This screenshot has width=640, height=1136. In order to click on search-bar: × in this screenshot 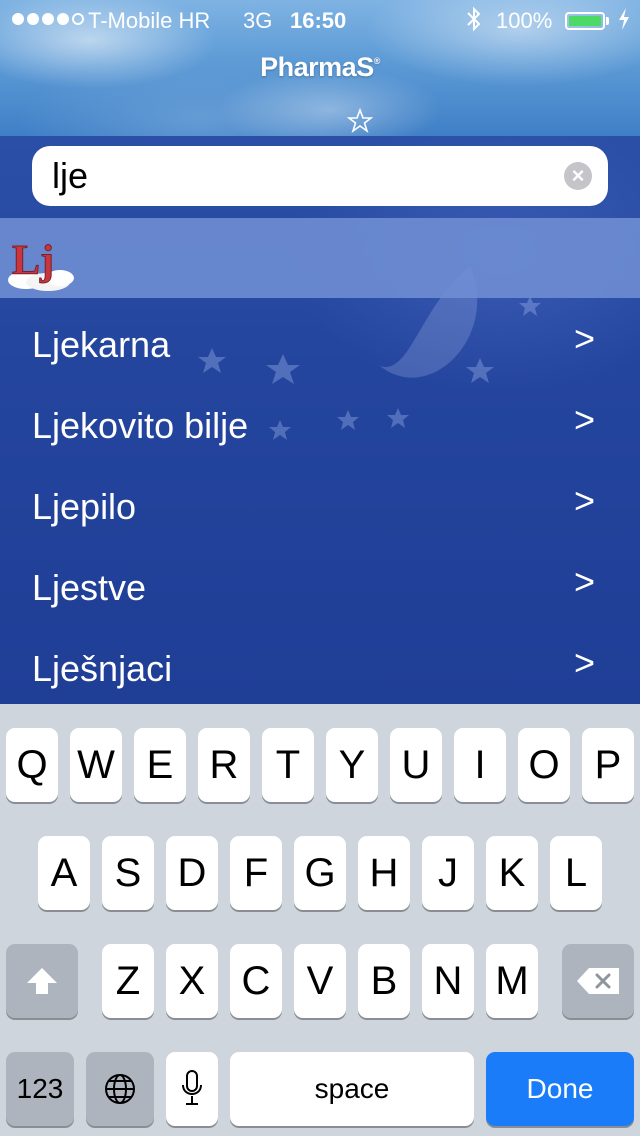, I will do `click(320, 176)`.